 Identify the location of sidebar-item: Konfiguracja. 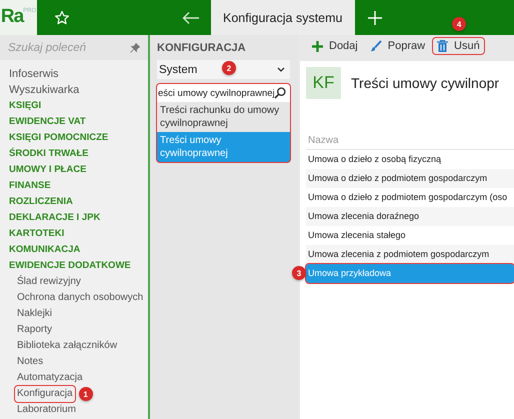
(45, 394).